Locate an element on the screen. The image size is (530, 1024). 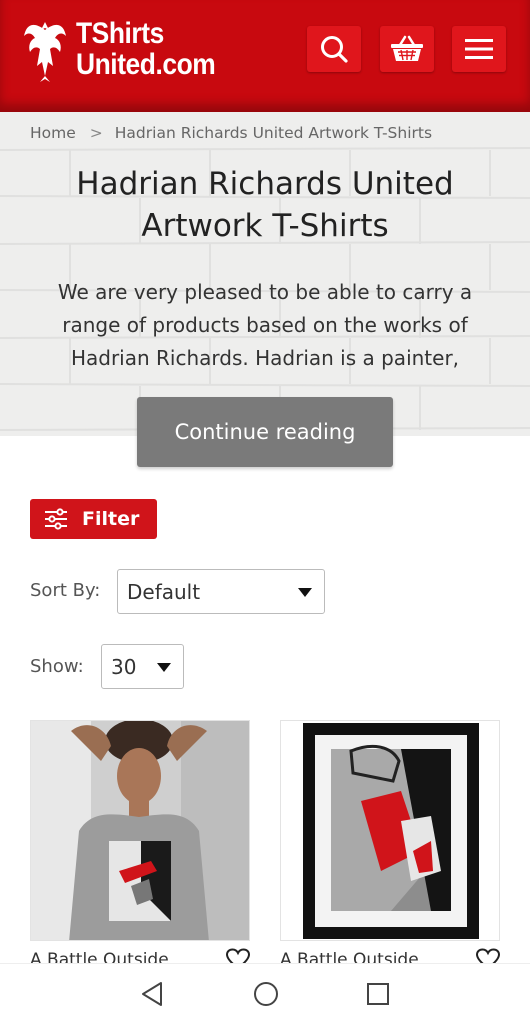
product-image-tshirt is located at coordinates (140, 830).